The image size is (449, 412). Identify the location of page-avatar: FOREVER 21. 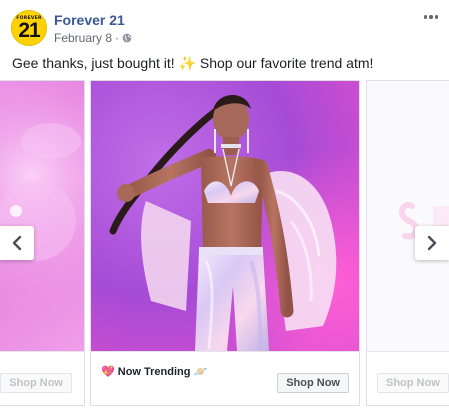
(29, 28).